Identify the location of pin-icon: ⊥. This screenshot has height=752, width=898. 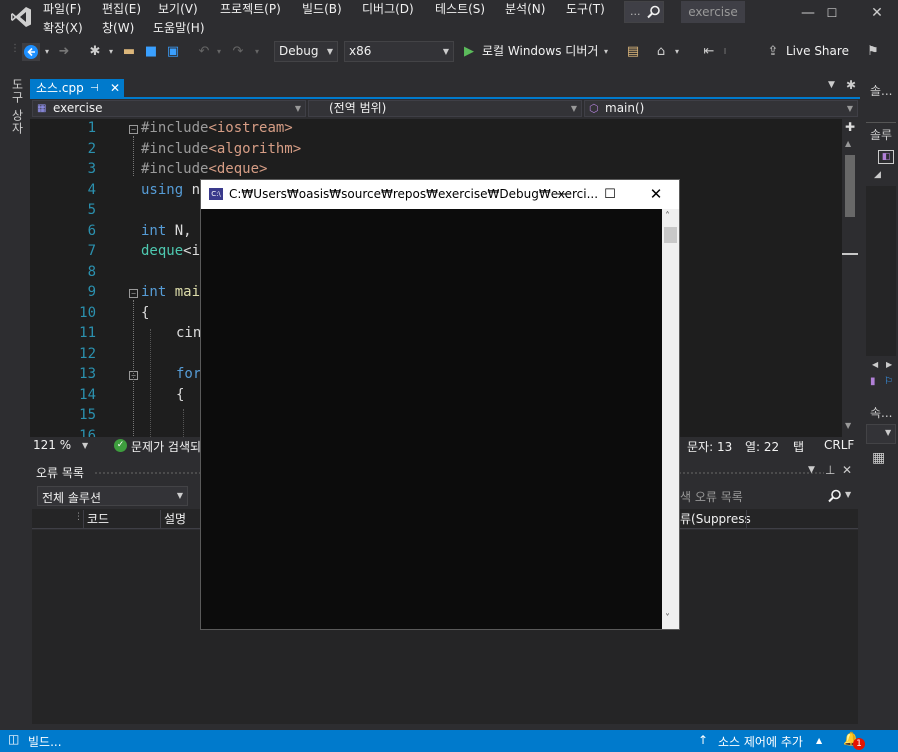
(830, 470).